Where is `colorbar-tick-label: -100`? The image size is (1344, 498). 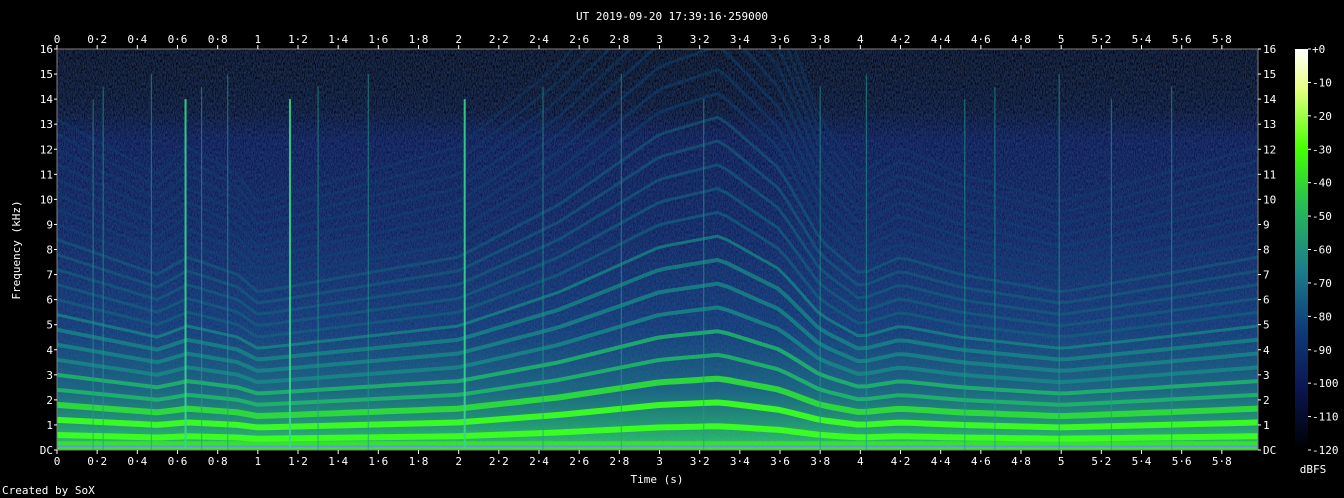 colorbar-tick-label: -100 is located at coordinates (1325, 383).